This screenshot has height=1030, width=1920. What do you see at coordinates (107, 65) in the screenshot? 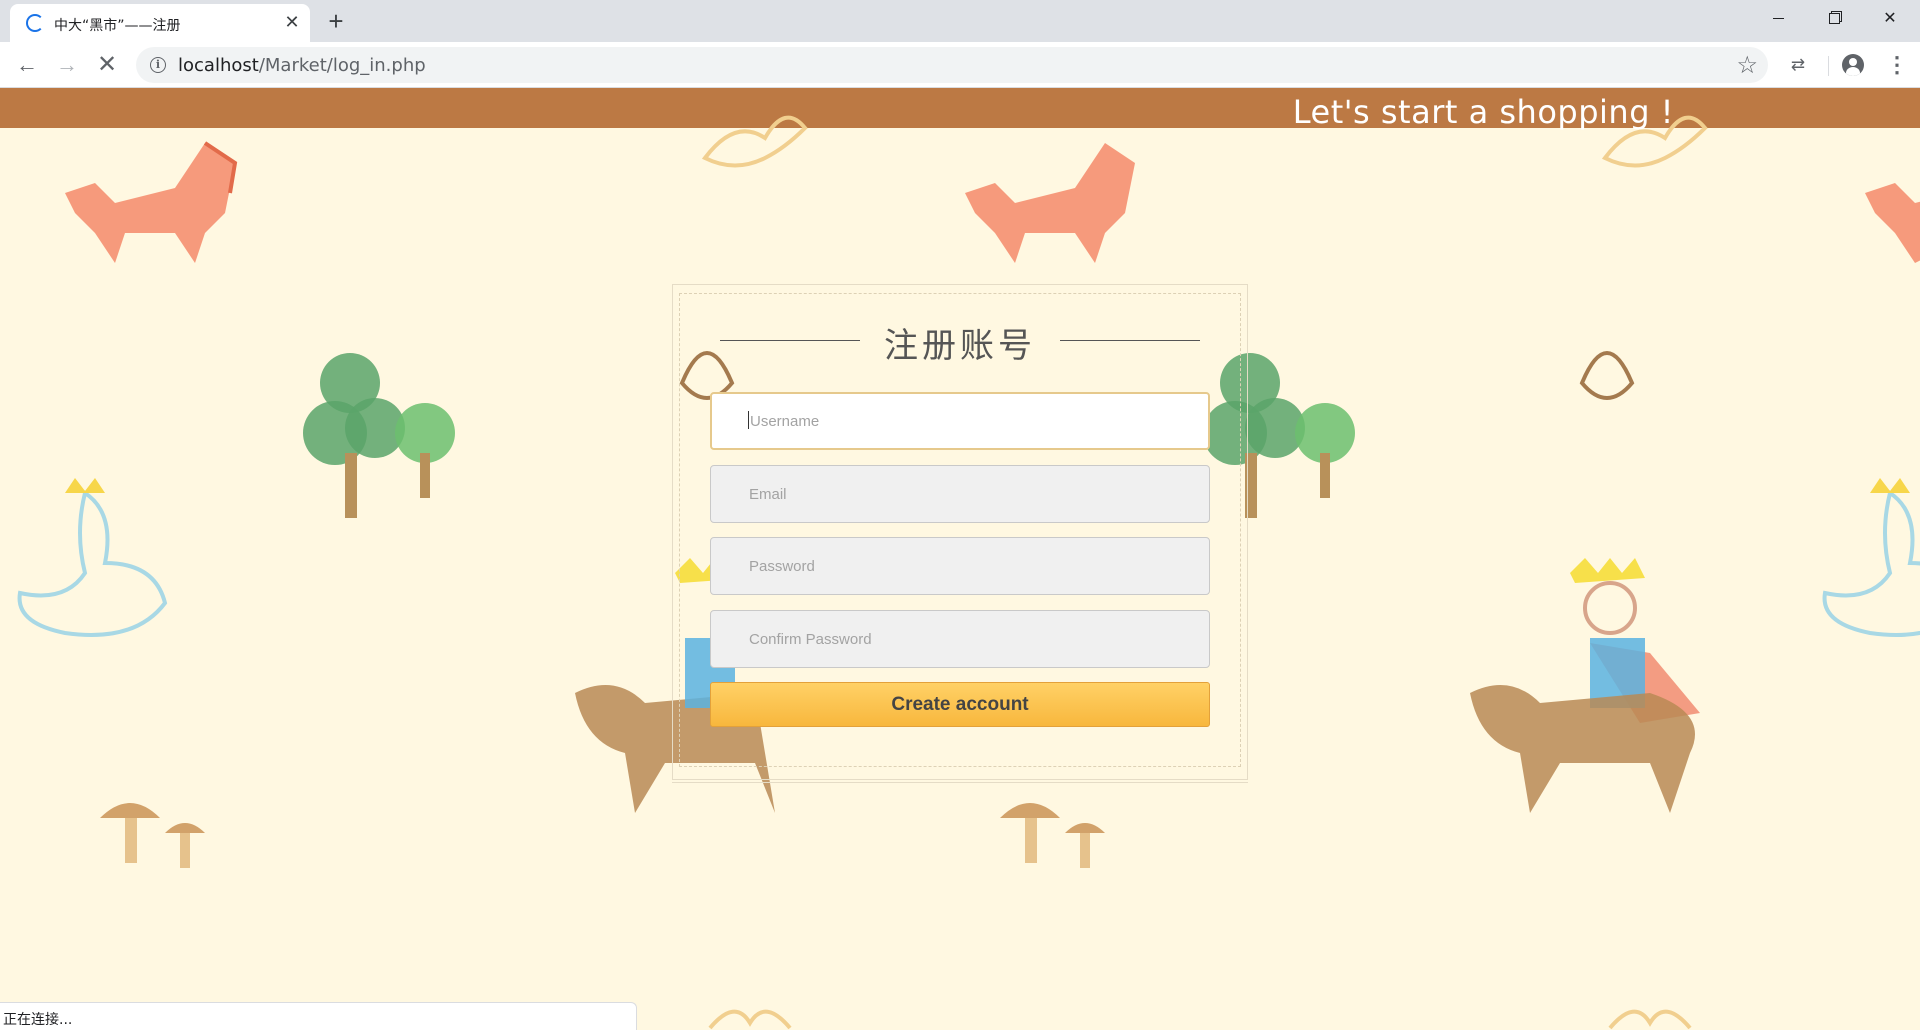
I see `stop-loading-icon: ✕` at bounding box center [107, 65].